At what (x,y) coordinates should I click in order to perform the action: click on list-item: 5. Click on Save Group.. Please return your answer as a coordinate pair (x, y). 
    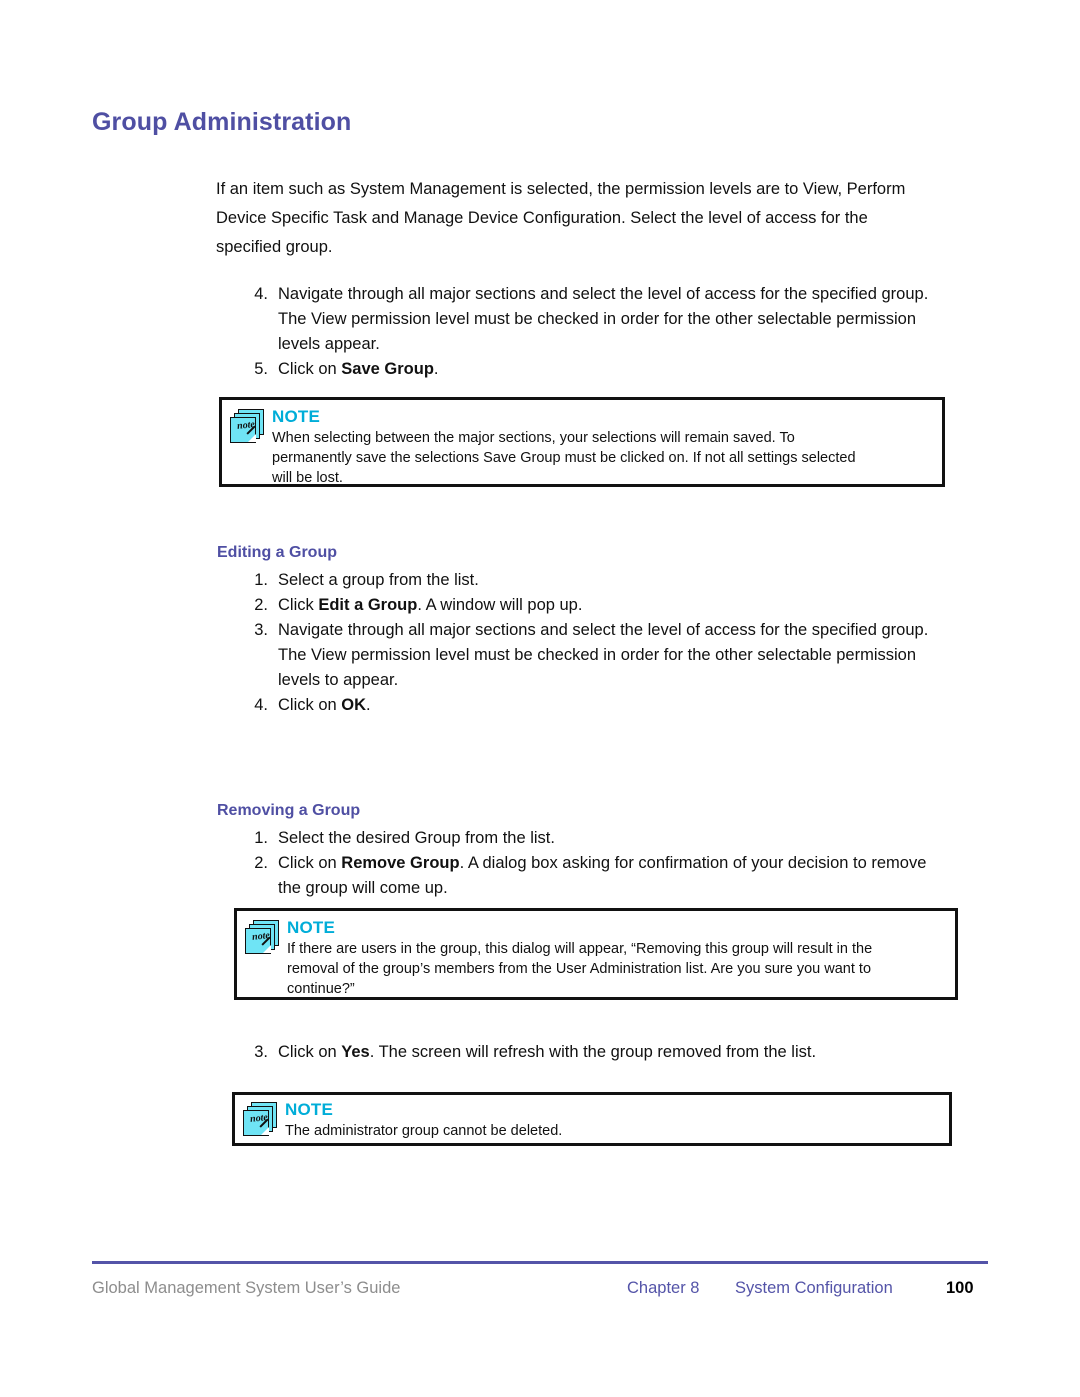
    Looking at the image, I should click on (611, 369).